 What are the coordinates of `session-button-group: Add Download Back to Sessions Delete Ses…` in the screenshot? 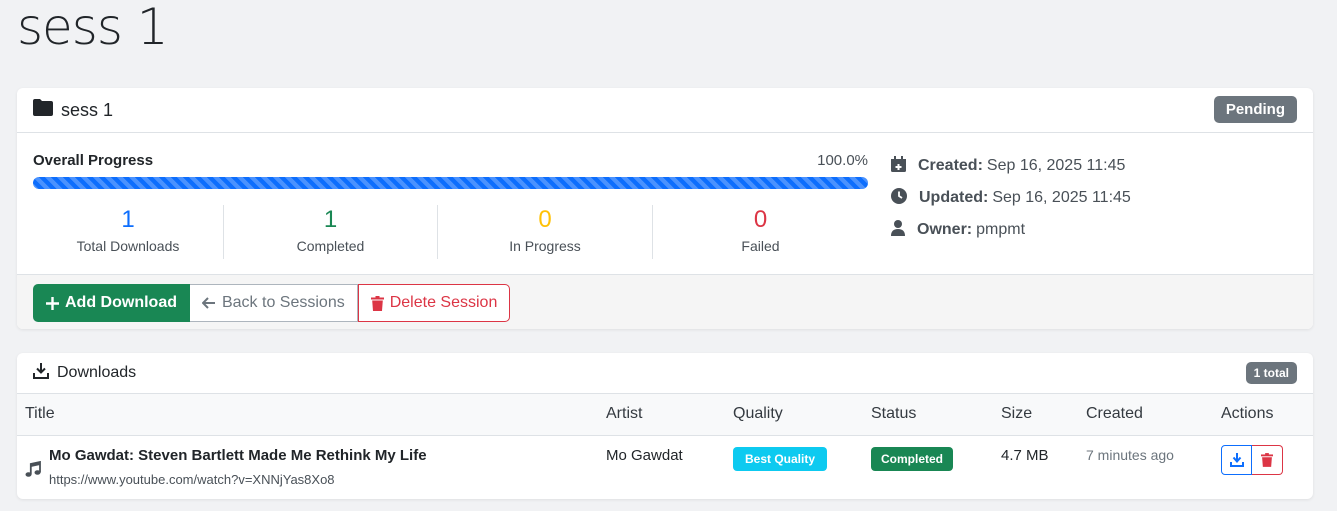 It's located at (272, 303).